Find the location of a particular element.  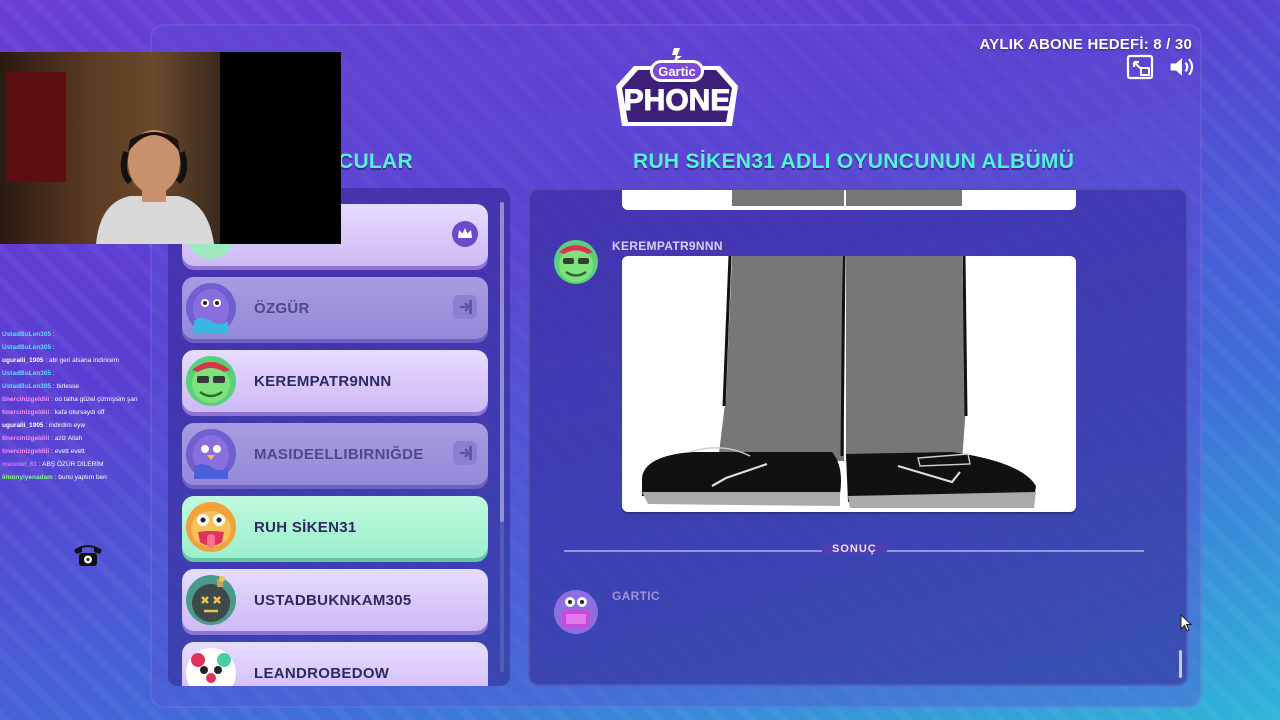

player-card: MASIDEELLIBIRNIĞDE is located at coordinates (335, 454).